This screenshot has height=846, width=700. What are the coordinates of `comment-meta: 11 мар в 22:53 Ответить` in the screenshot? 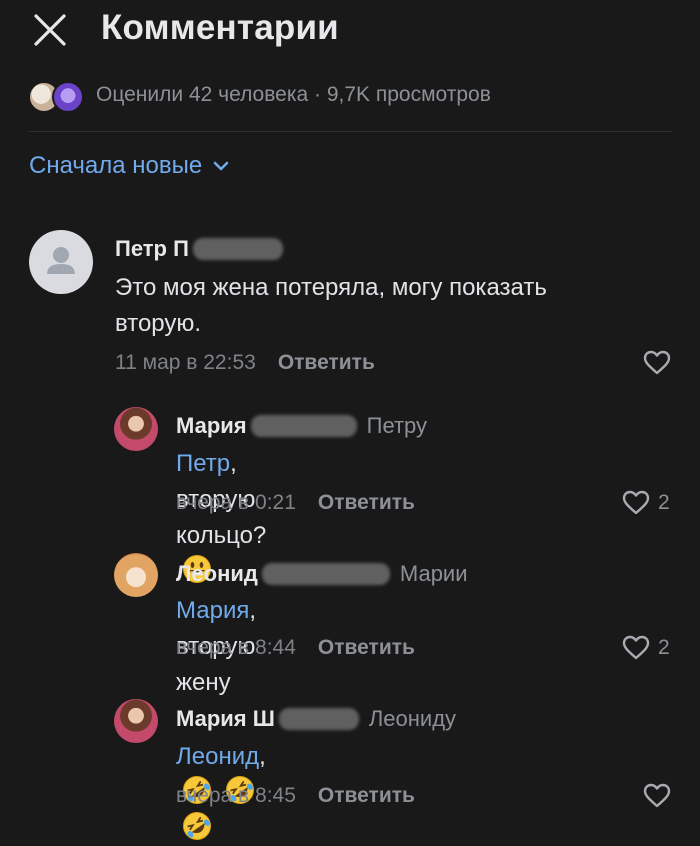 It's located at (245, 363).